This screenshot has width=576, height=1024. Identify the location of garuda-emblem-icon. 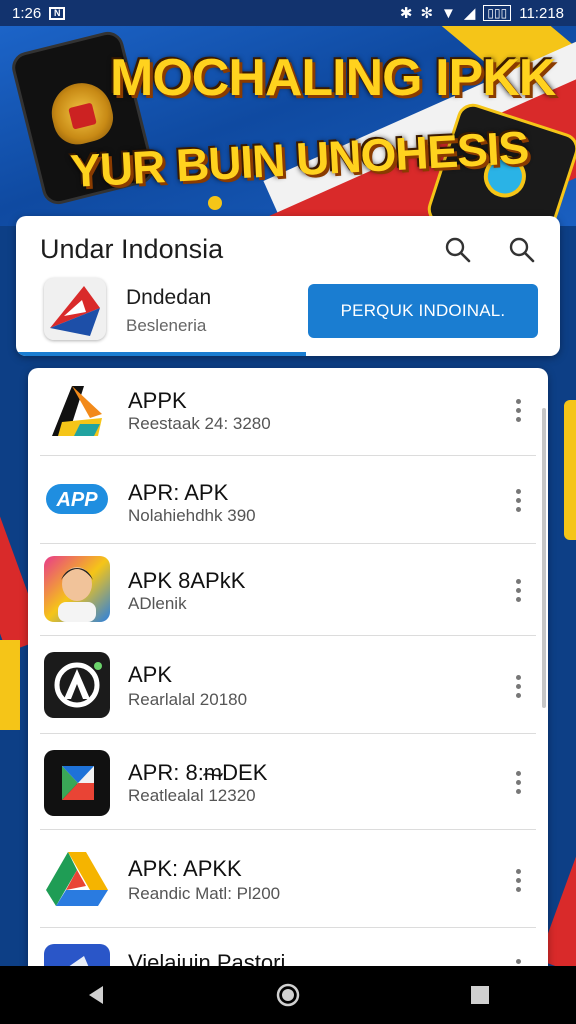
(82, 113).